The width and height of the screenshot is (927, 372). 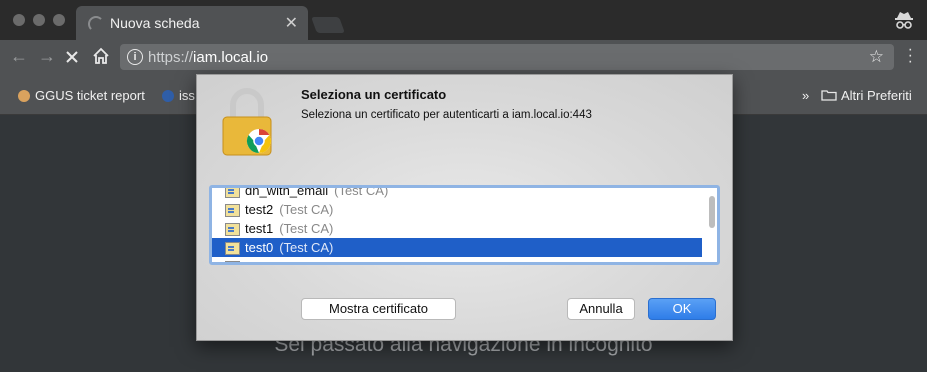 What do you see at coordinates (291, 23) in the screenshot?
I see `tab-close-icon: ✕` at bounding box center [291, 23].